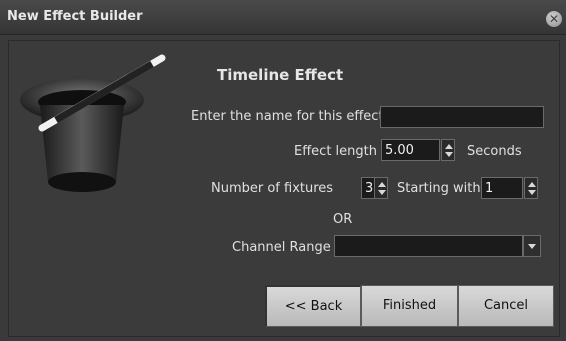  I want to click on fixtures-label: Number of fixtures, so click(272, 188).